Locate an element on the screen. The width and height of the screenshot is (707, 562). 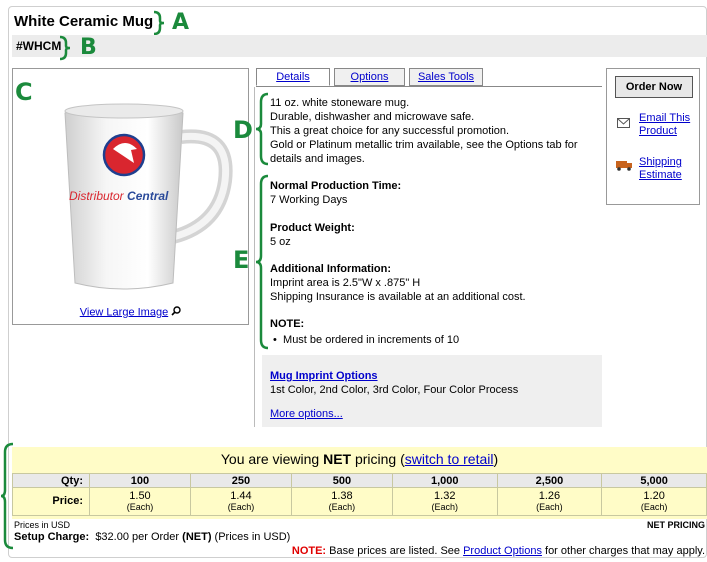
qty-cell: 250 is located at coordinates (240, 480).